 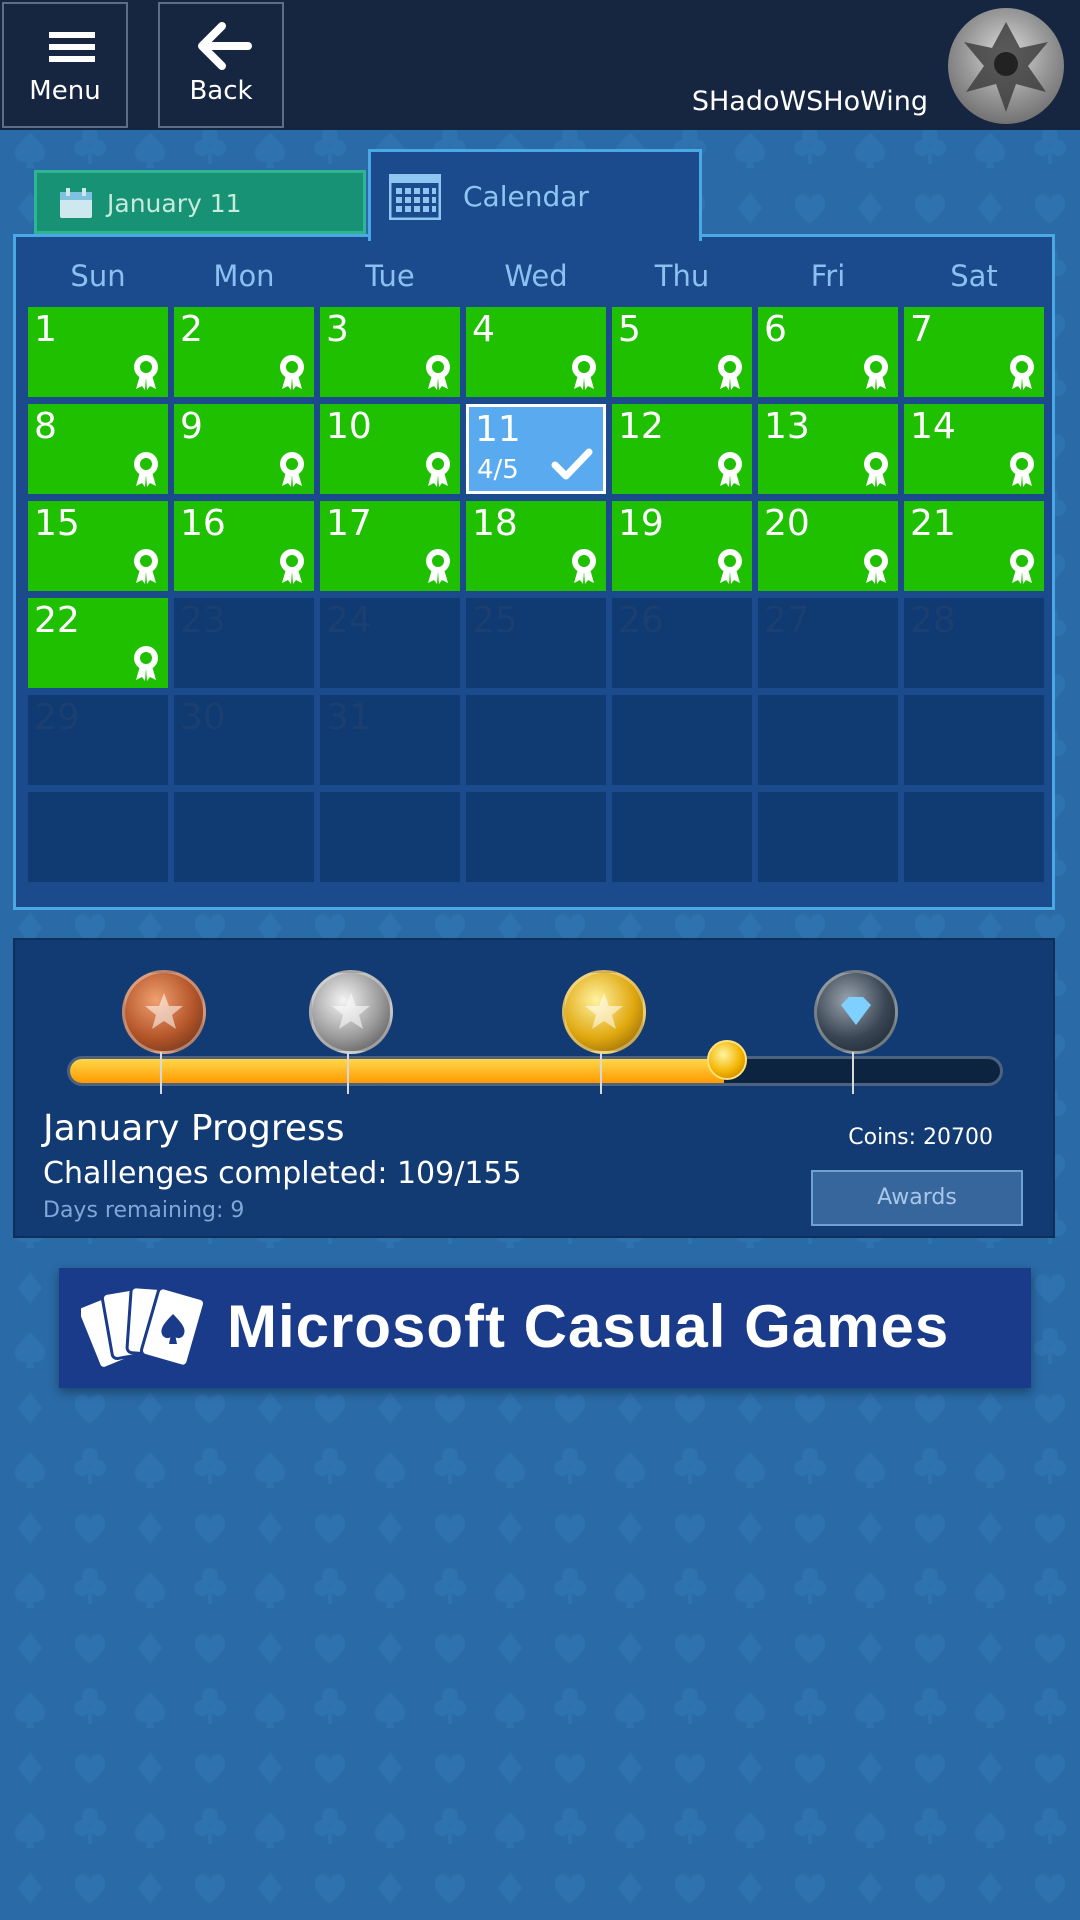 What do you see at coordinates (221, 65) in the screenshot?
I see `back-button: Back` at bounding box center [221, 65].